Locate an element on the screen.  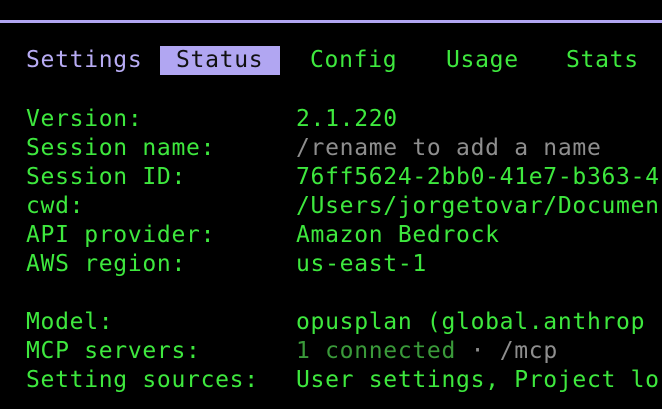
api-provider-value: Amazon Bedrock is located at coordinates (398, 235).